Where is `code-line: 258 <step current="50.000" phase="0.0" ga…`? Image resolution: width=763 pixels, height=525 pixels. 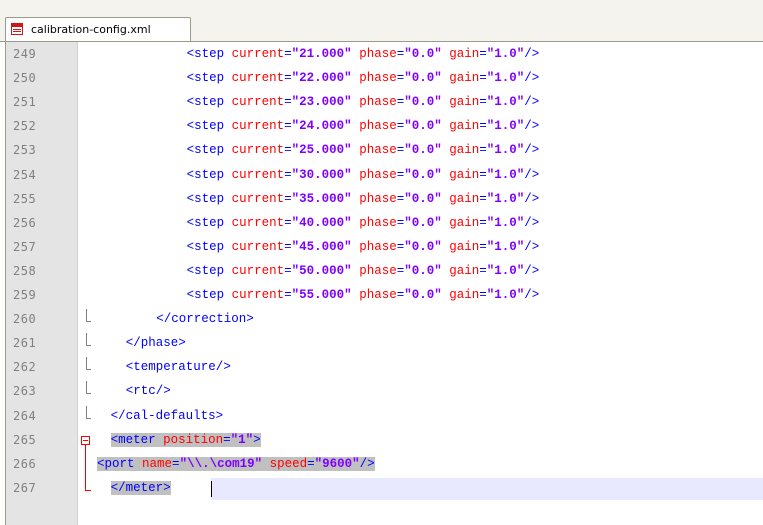
code-line: 258 <step current="50.000" phase="0.0" ga… is located at coordinates (384, 273).